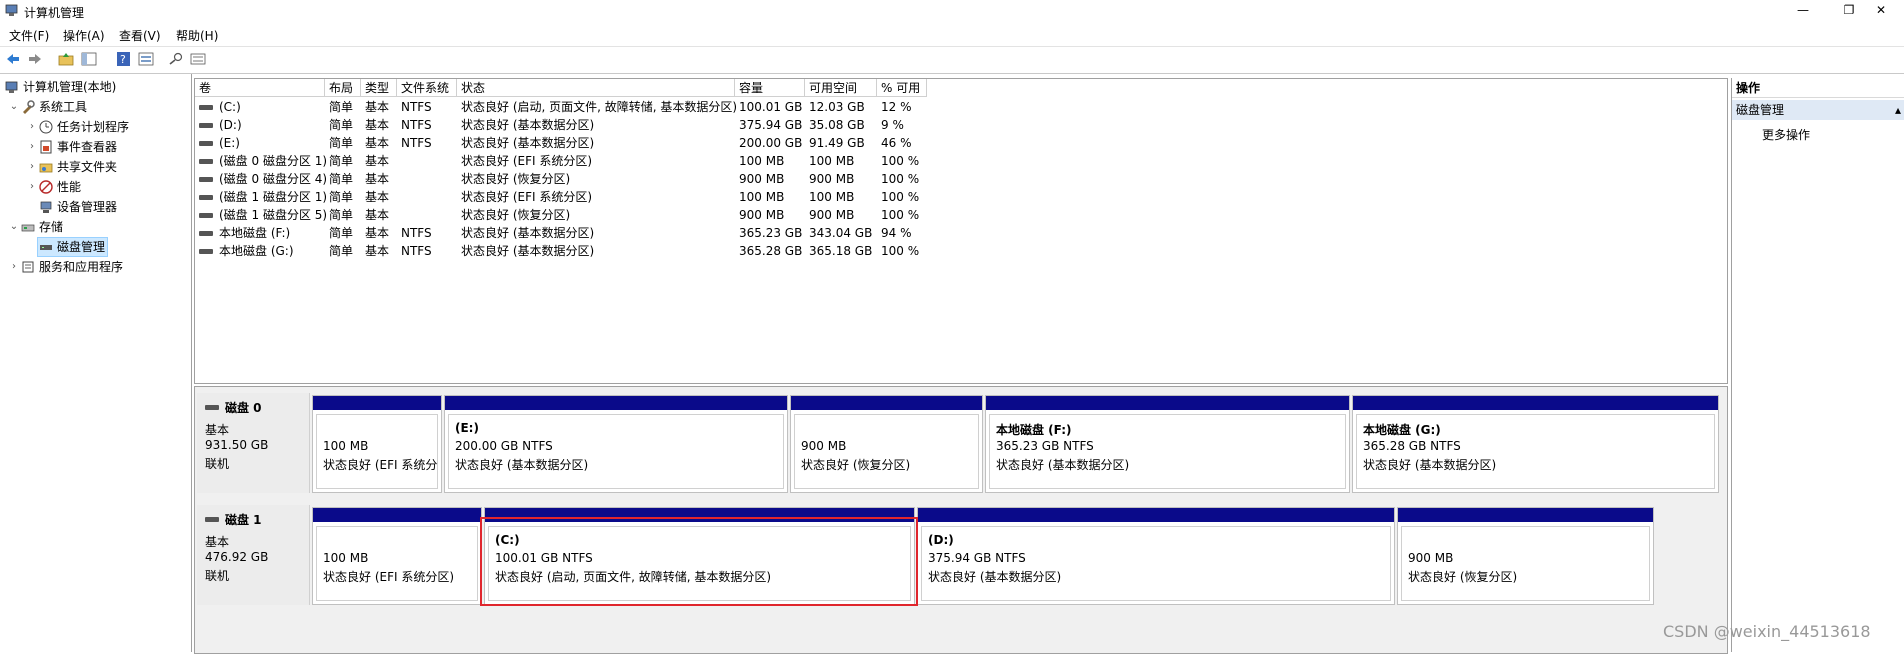  I want to click on menu-file: 文件(F), so click(29, 35).